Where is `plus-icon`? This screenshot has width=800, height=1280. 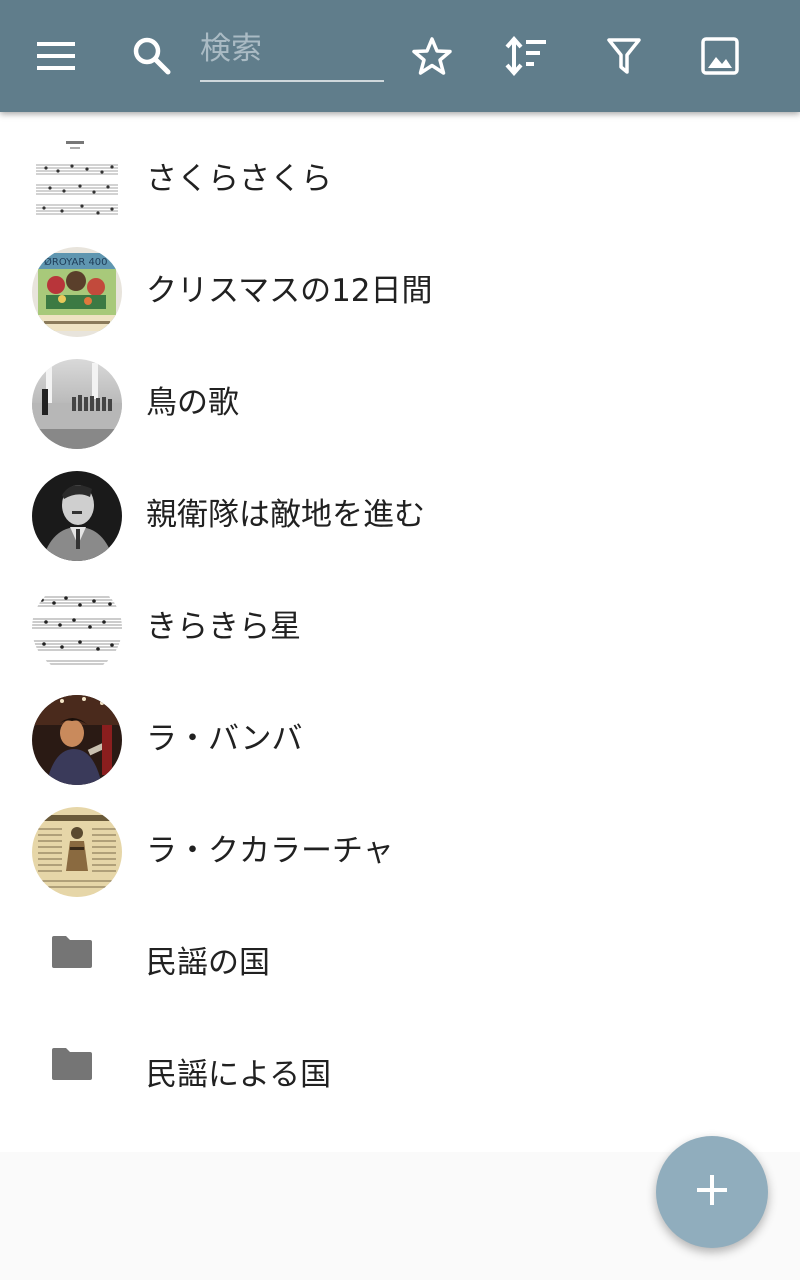 plus-icon is located at coordinates (712, 1192).